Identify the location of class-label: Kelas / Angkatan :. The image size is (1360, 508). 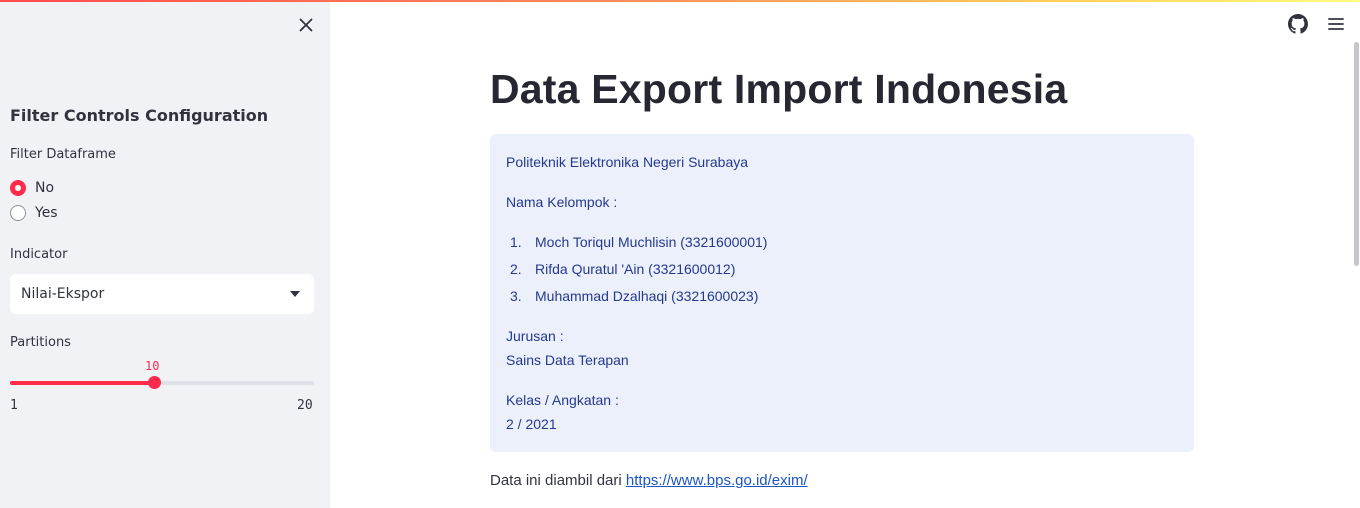
(562, 400).